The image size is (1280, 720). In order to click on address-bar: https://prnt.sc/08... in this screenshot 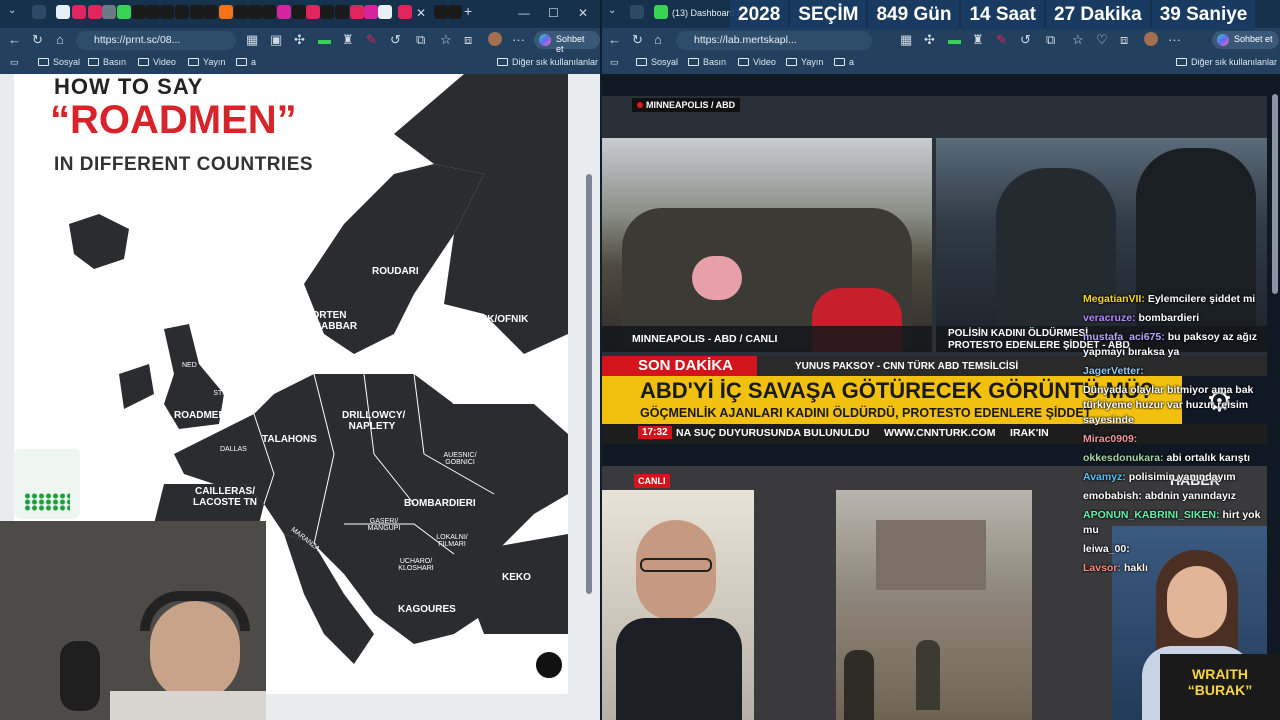, I will do `click(156, 40)`.